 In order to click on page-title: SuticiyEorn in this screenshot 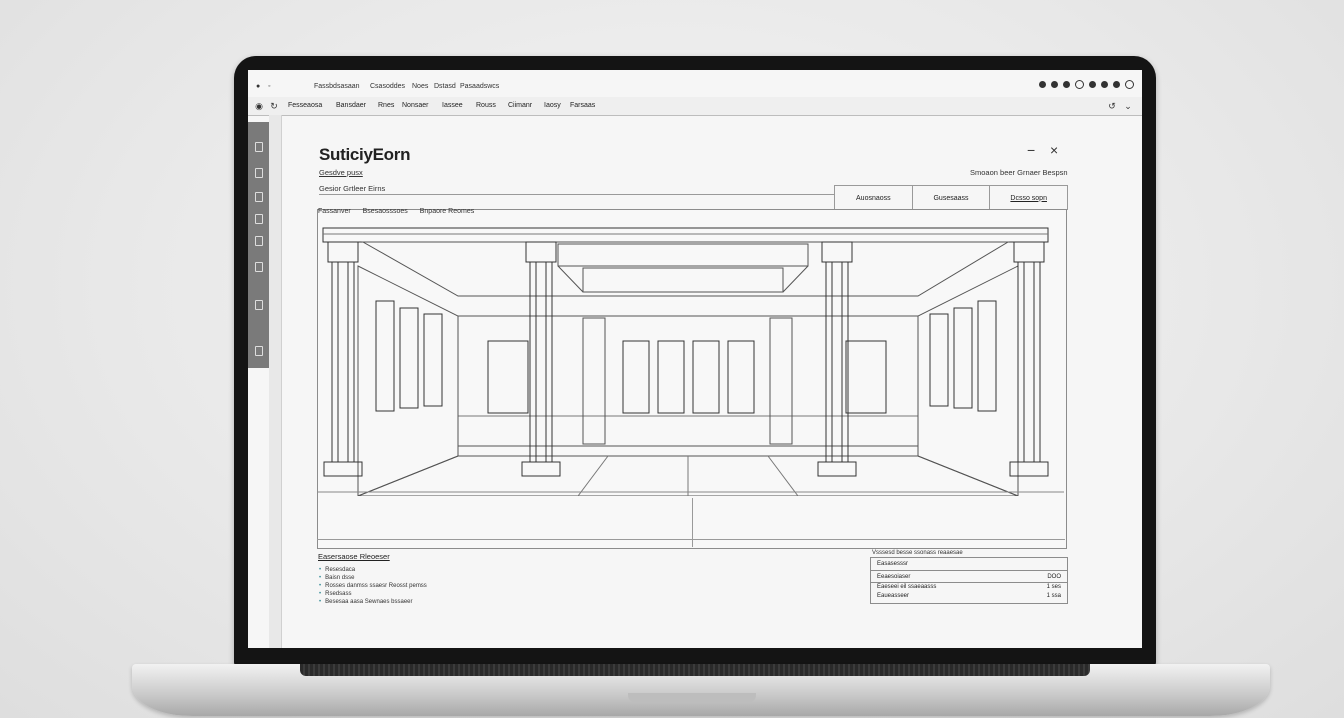, I will do `click(365, 154)`.